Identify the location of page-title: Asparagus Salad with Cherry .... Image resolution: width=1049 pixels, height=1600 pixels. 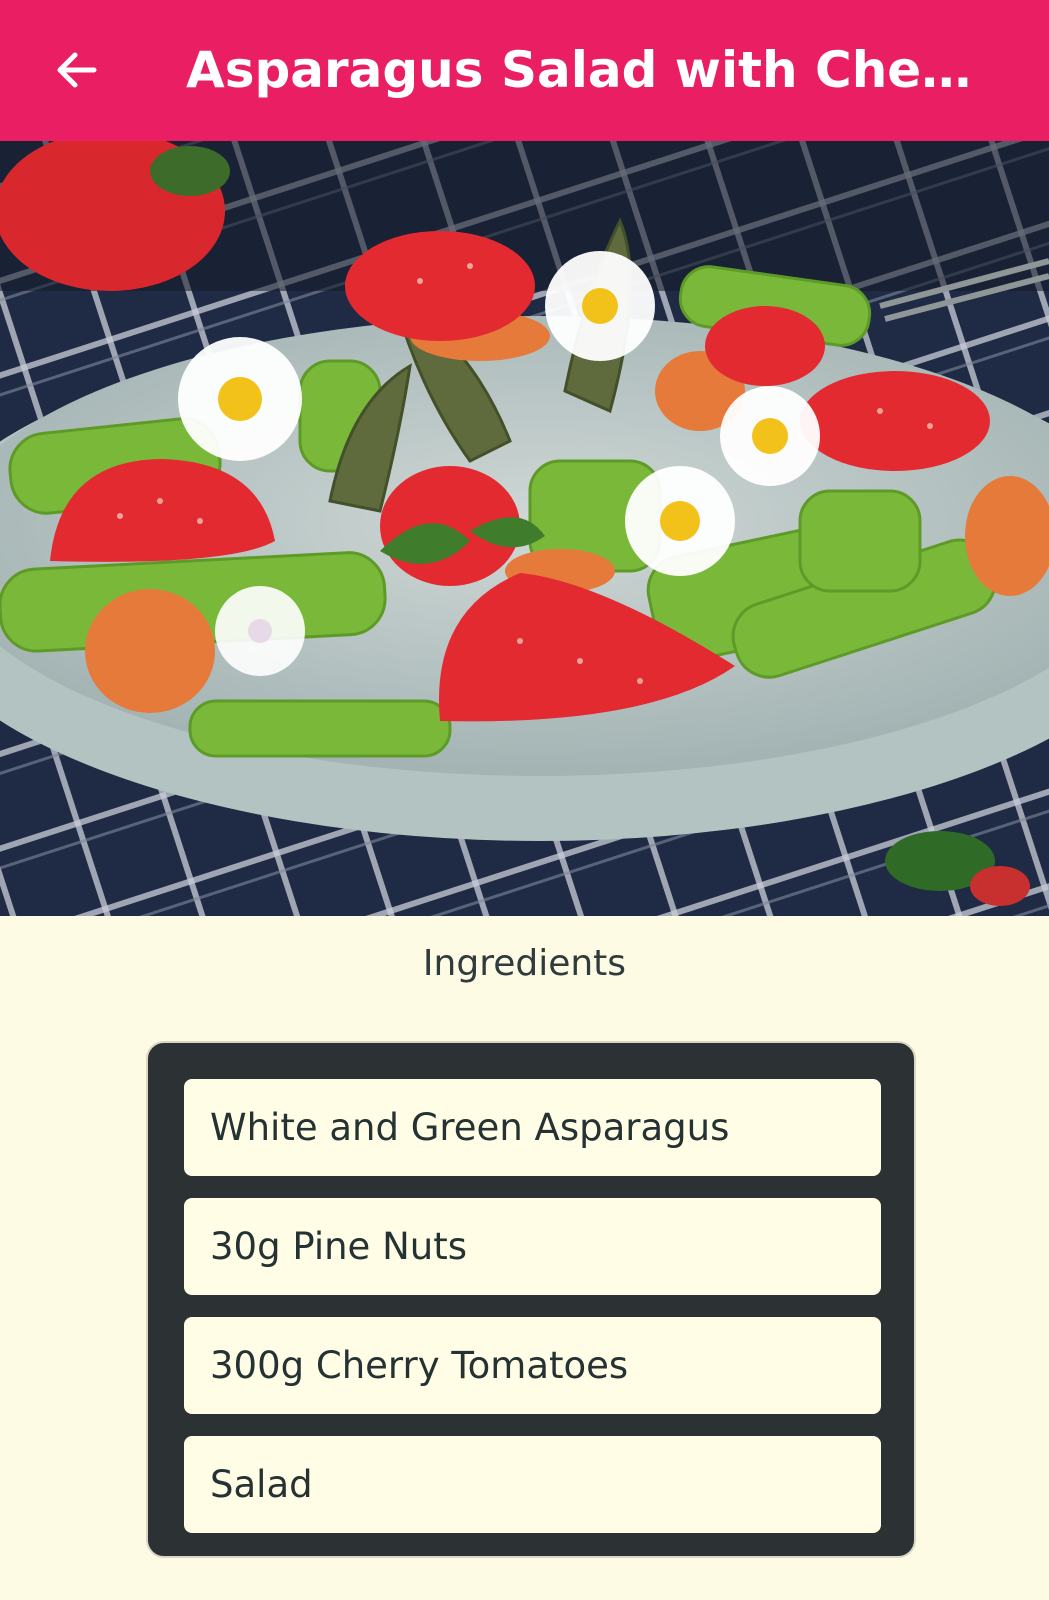
(586, 70).